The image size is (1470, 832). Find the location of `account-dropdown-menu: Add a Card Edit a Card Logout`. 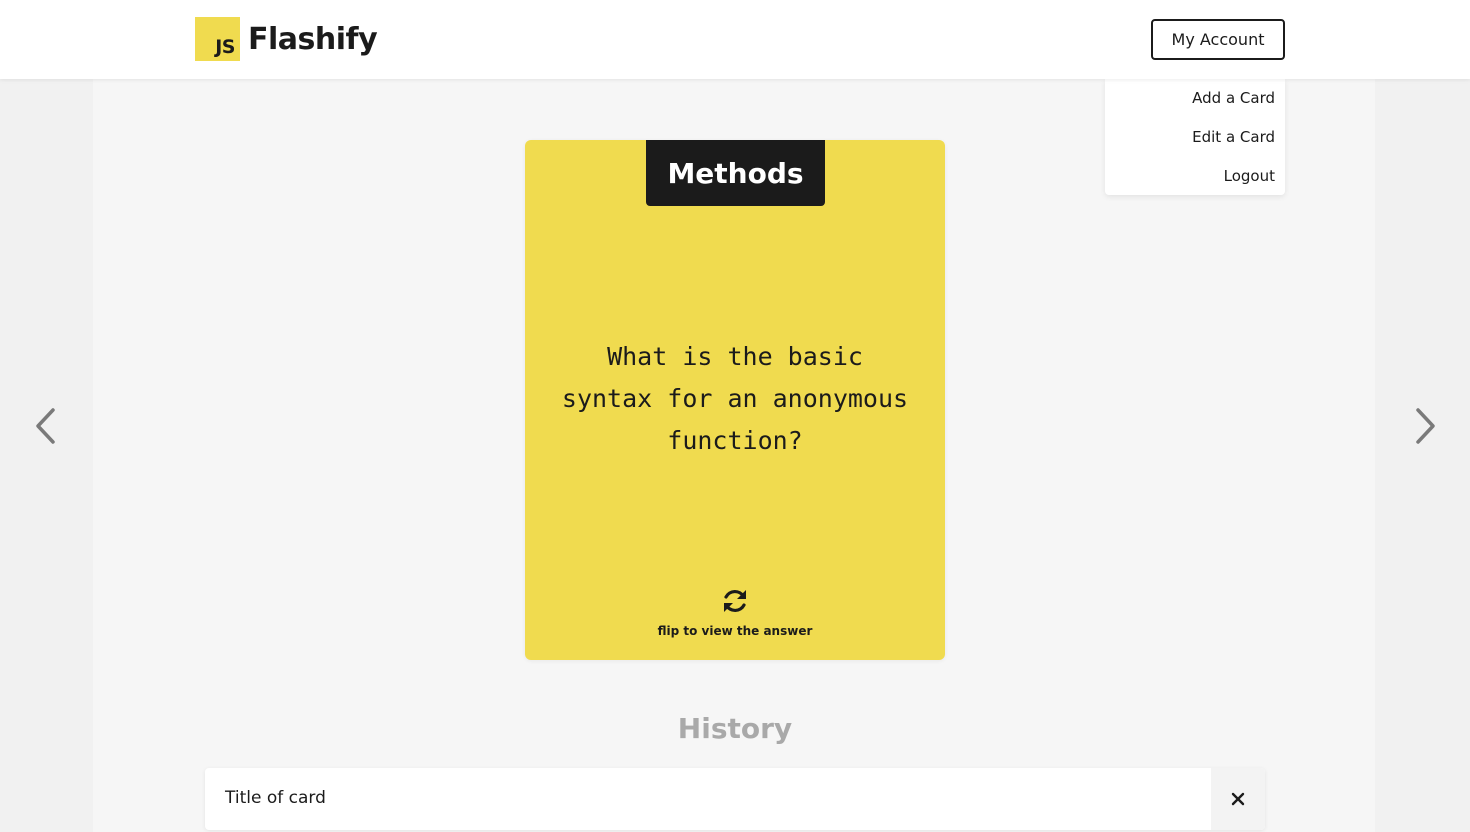

account-dropdown-menu: Add a Card Edit a Card Logout is located at coordinates (1195, 137).